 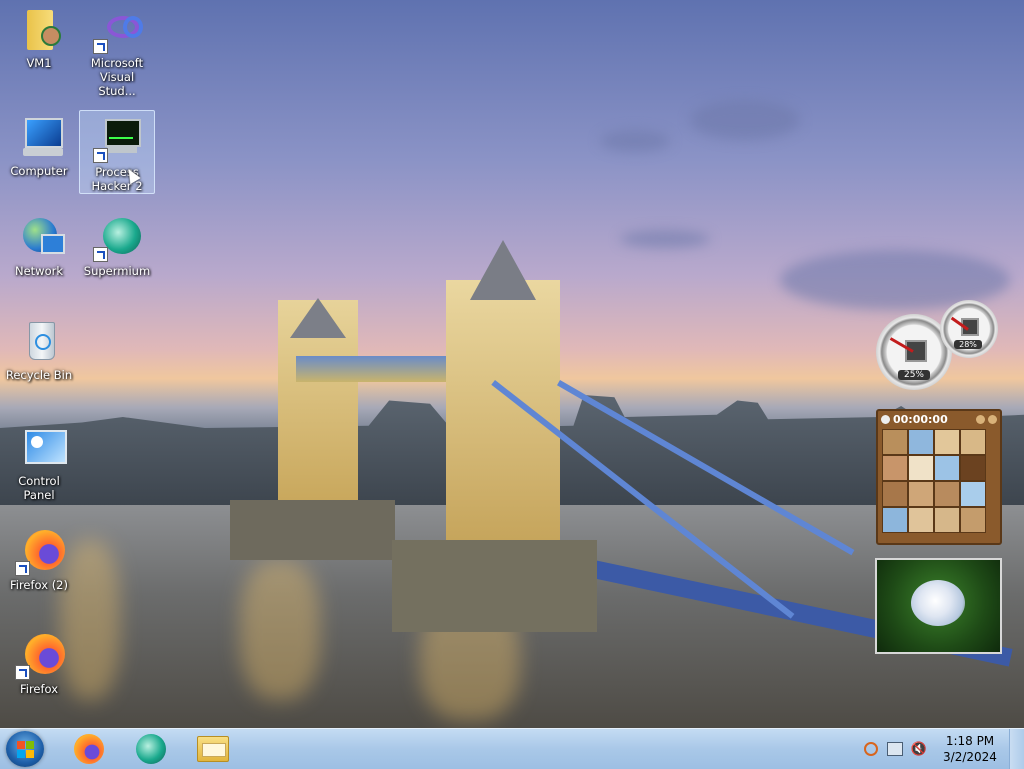 I want to click on clock-time: 1:18 PM, so click(x=970, y=741).